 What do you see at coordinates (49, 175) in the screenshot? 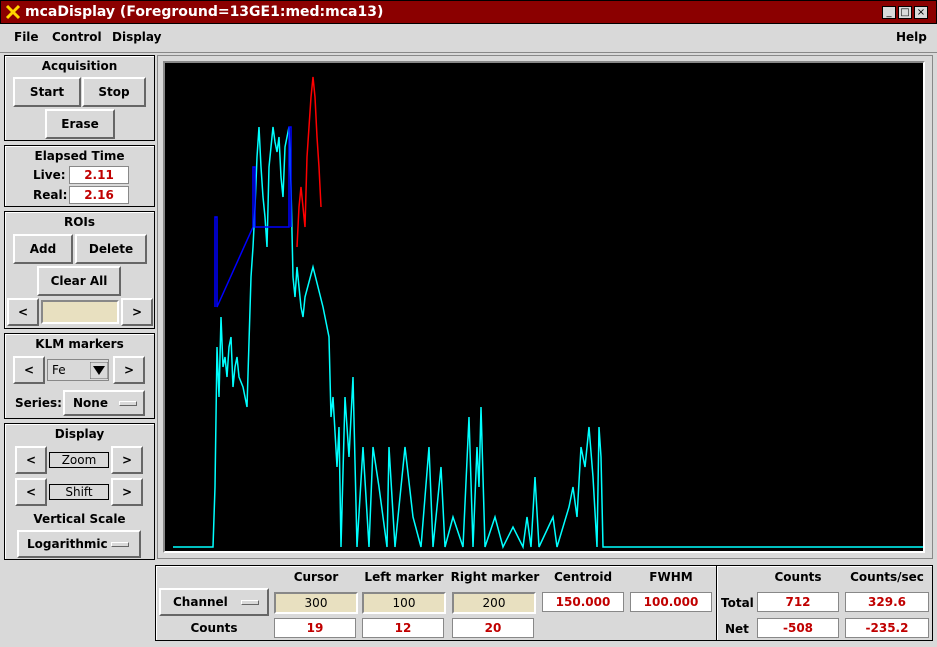
I see `live-label: Live:` at bounding box center [49, 175].